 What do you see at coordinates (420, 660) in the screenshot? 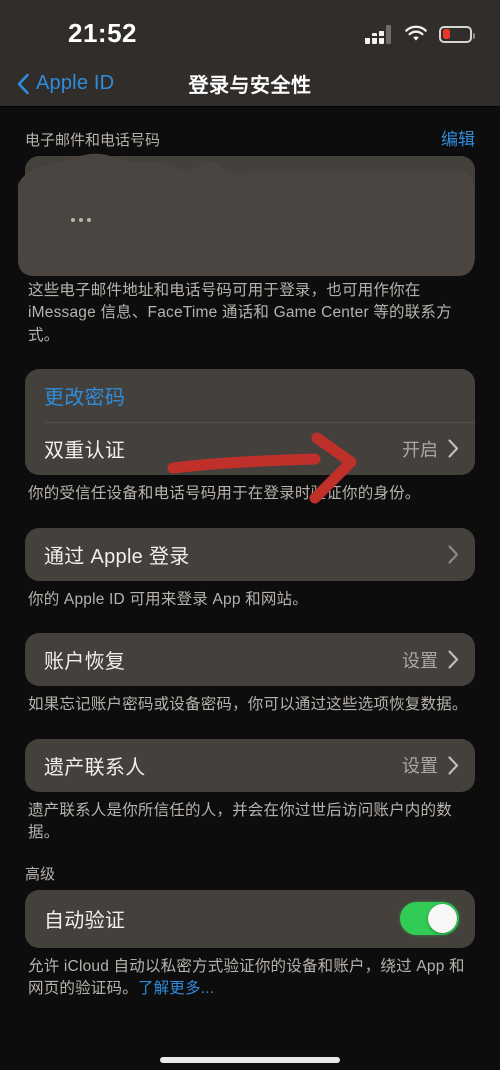
I see `account-recovery-value: 设置` at bounding box center [420, 660].